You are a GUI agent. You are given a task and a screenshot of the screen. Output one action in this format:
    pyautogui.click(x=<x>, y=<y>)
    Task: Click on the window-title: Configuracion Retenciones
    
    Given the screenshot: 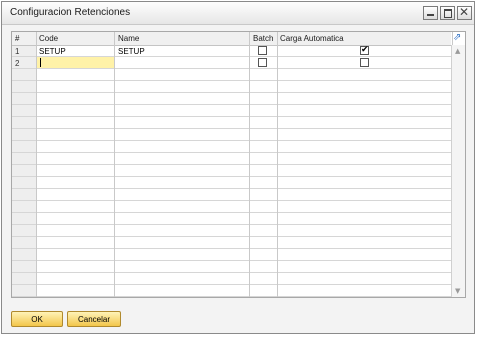 What is the action you would take?
    pyautogui.click(x=70, y=12)
    